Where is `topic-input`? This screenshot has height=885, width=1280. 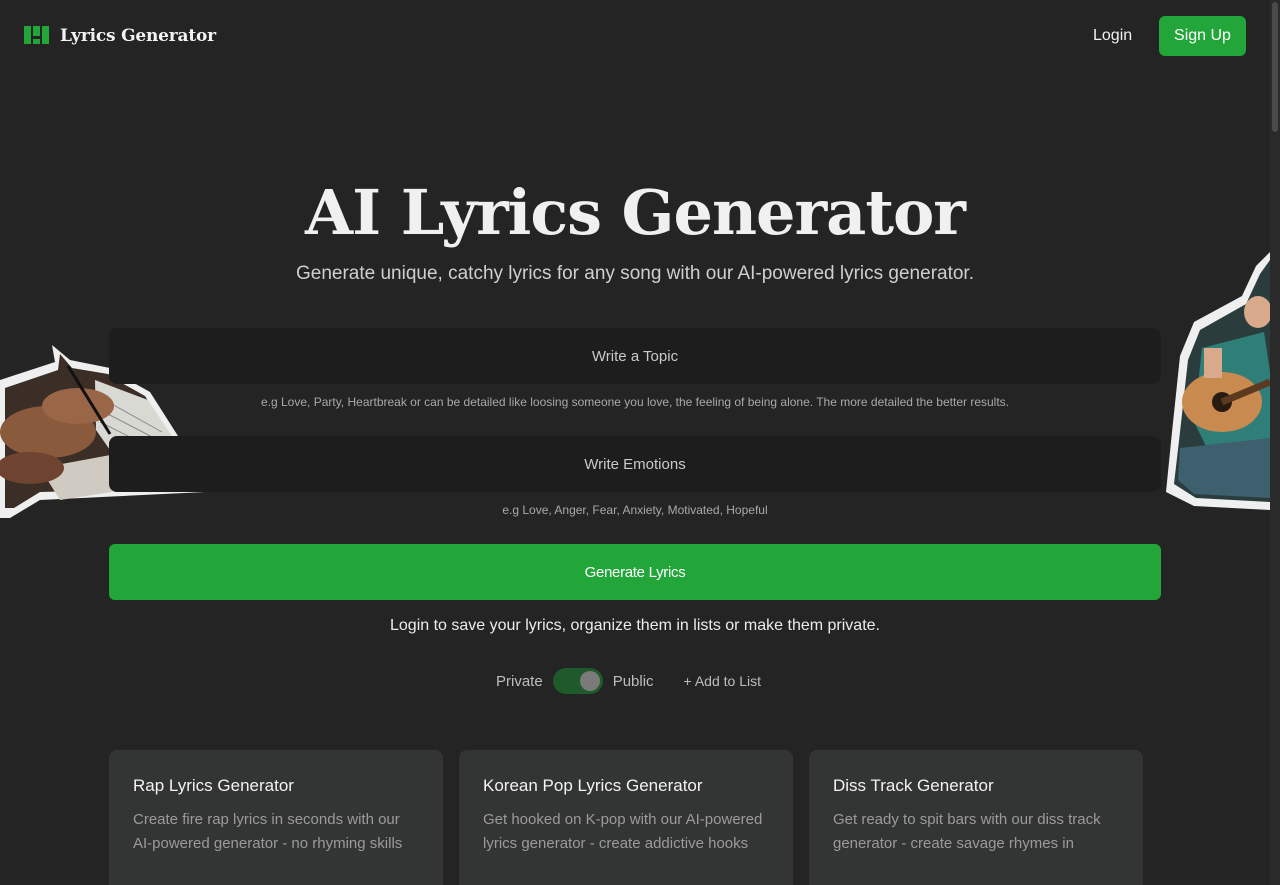 topic-input is located at coordinates (635, 356).